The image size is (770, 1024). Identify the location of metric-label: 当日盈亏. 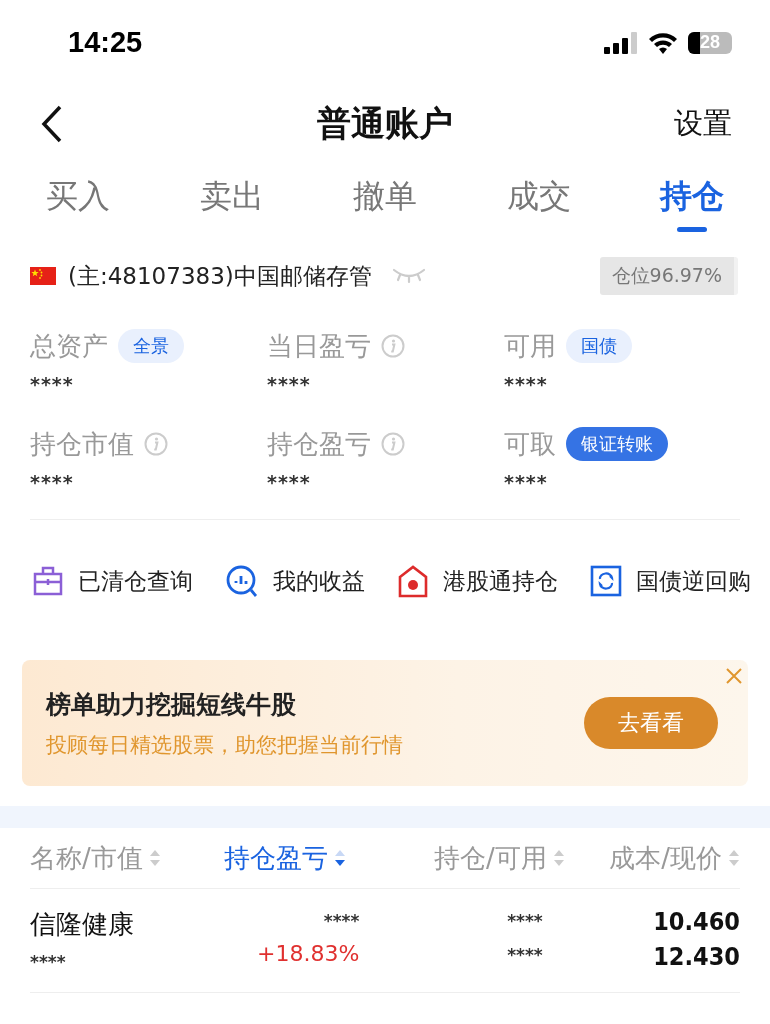
(319, 346).